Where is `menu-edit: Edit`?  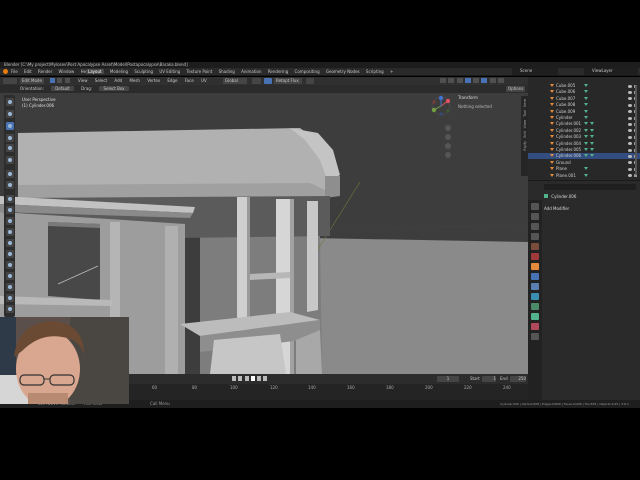 menu-edit: Edit is located at coordinates (28, 71).